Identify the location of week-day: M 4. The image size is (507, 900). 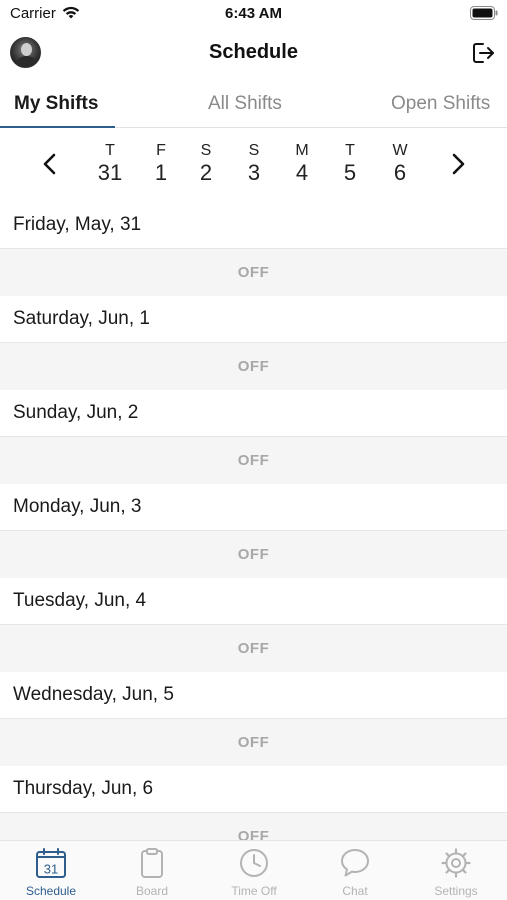
(302, 164).